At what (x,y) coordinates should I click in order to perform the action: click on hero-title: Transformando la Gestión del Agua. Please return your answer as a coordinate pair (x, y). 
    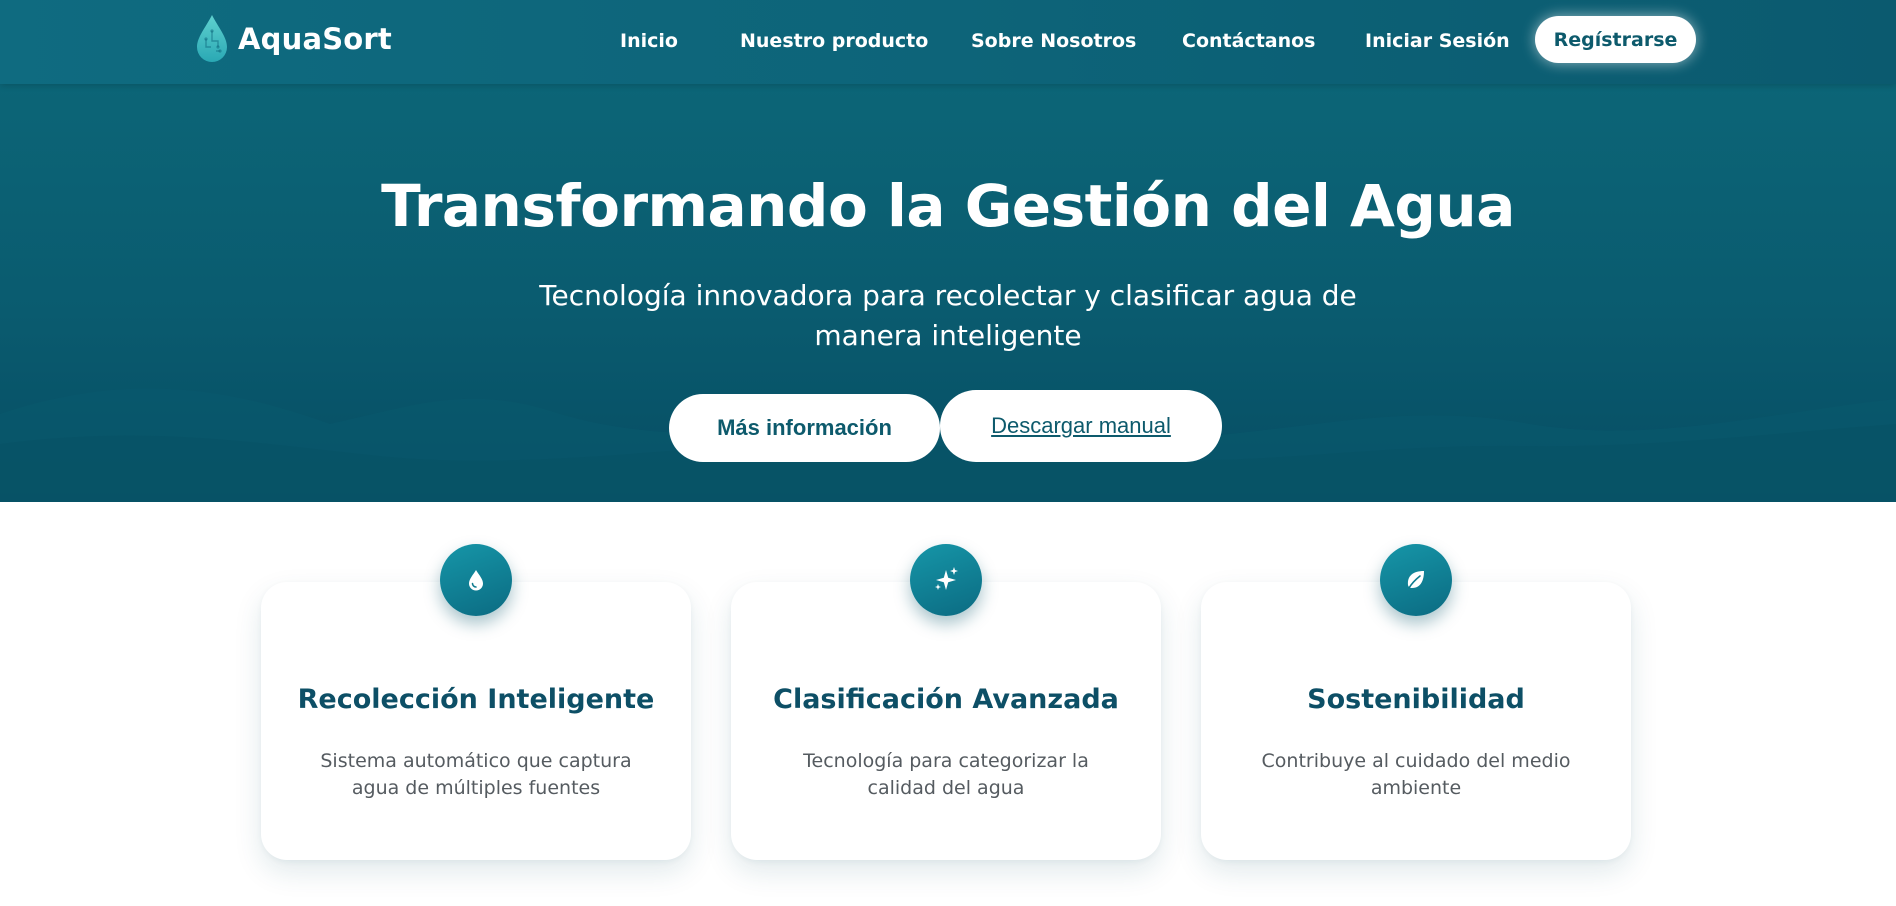
    Looking at the image, I should click on (948, 206).